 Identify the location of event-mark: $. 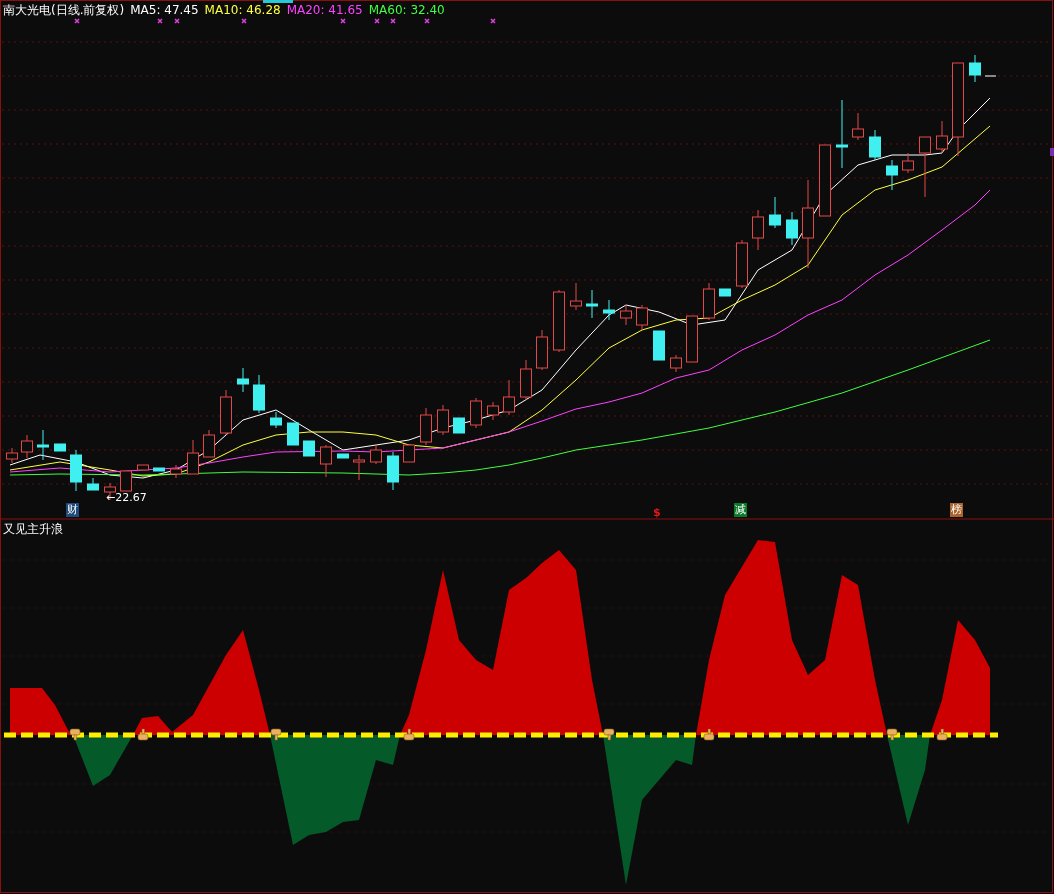
(657, 513).